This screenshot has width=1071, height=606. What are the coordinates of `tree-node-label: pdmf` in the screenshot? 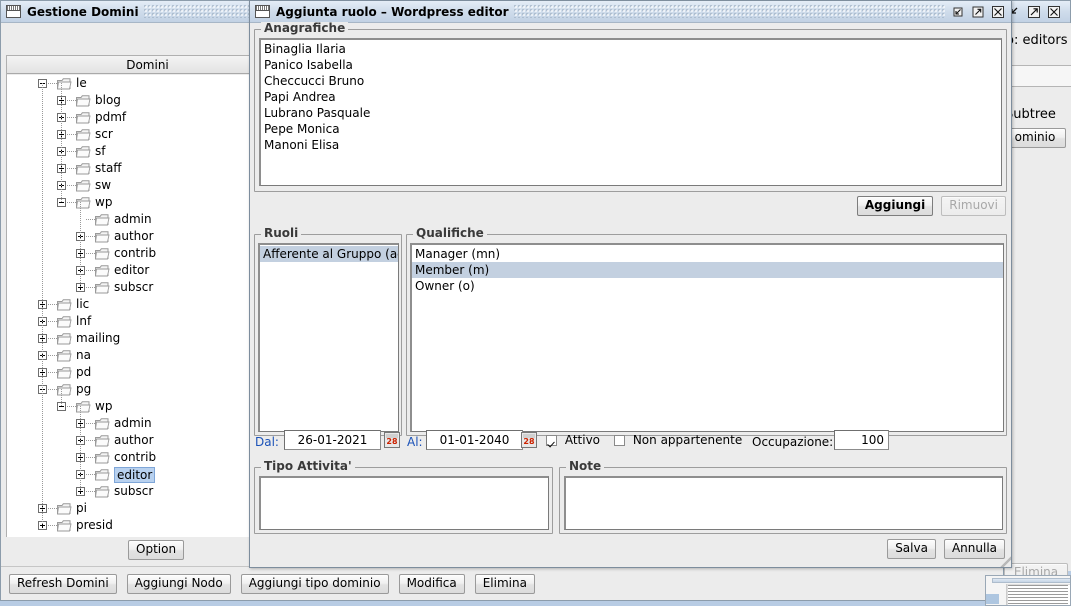 It's located at (110, 117).